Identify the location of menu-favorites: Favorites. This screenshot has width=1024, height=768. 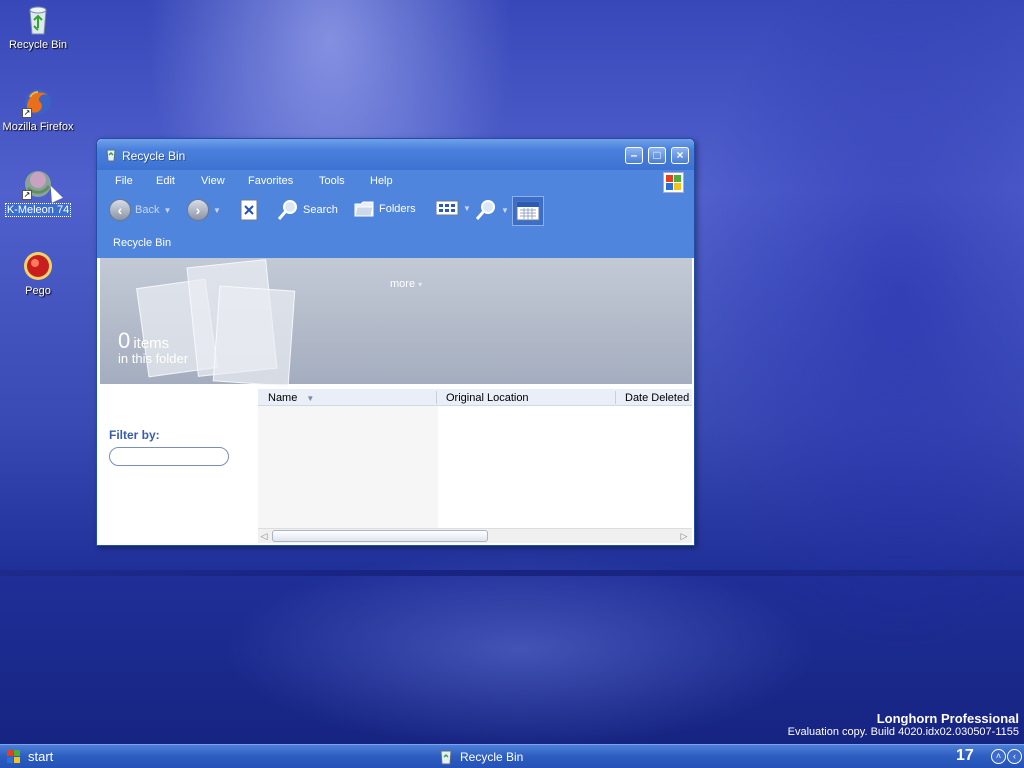
(270, 181).